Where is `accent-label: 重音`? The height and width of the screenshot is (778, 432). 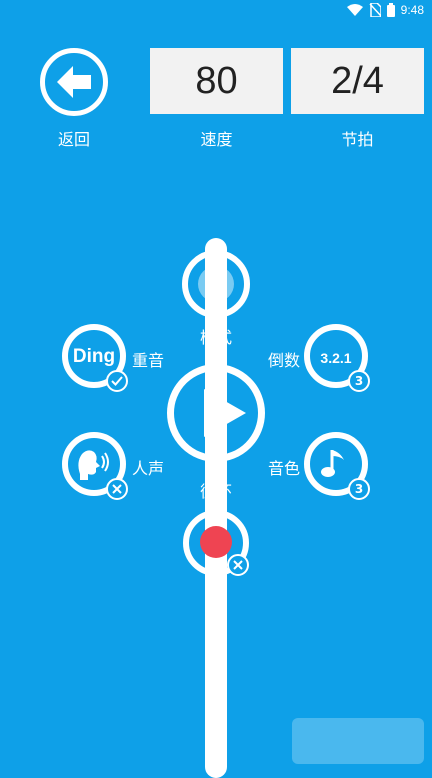
accent-label: 重音 is located at coordinates (148, 360).